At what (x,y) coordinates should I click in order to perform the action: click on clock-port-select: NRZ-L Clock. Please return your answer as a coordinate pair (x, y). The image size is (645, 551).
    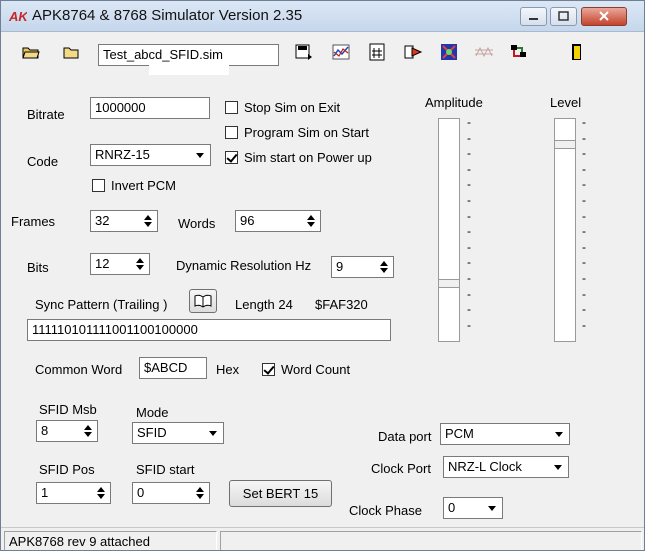
    Looking at the image, I should click on (506, 467).